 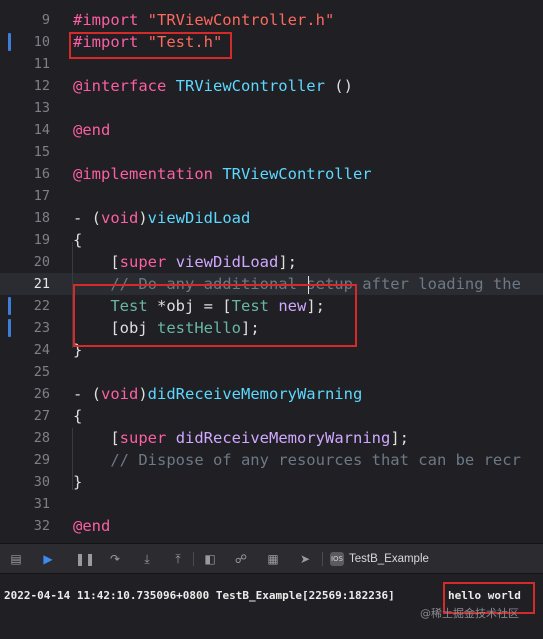 I want to click on code-token: @interface, so click(x=124, y=86).